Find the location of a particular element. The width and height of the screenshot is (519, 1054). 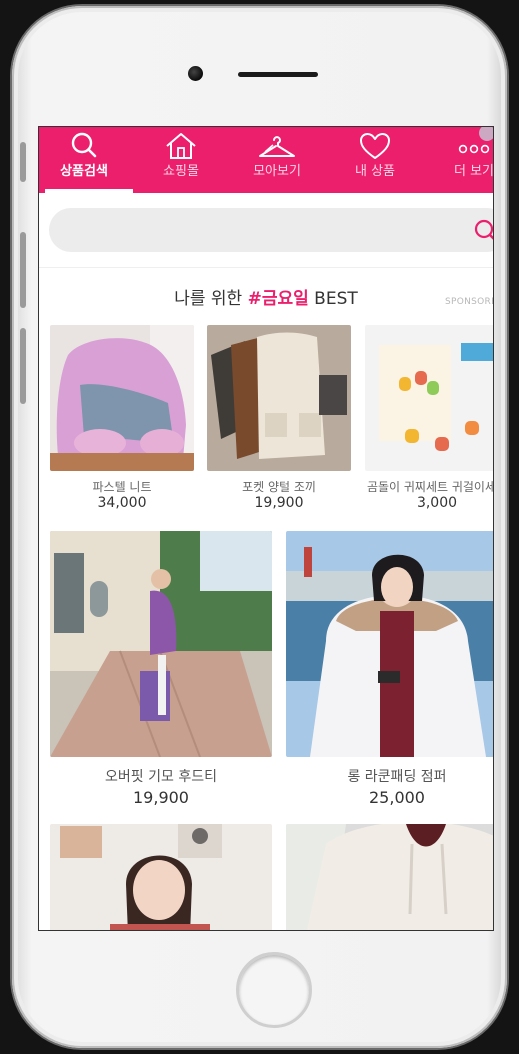

search-input is located at coordinates (261, 231).